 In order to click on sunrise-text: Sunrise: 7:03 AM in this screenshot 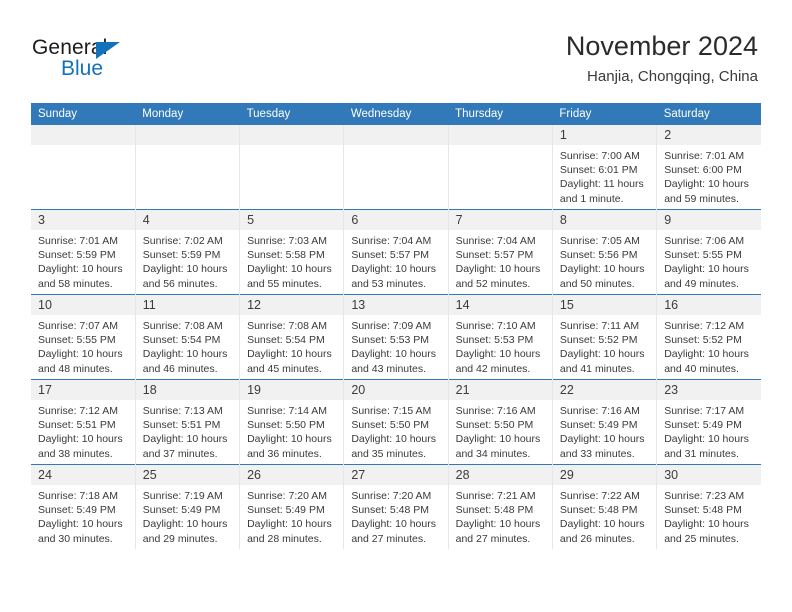, I will do `click(287, 241)`.